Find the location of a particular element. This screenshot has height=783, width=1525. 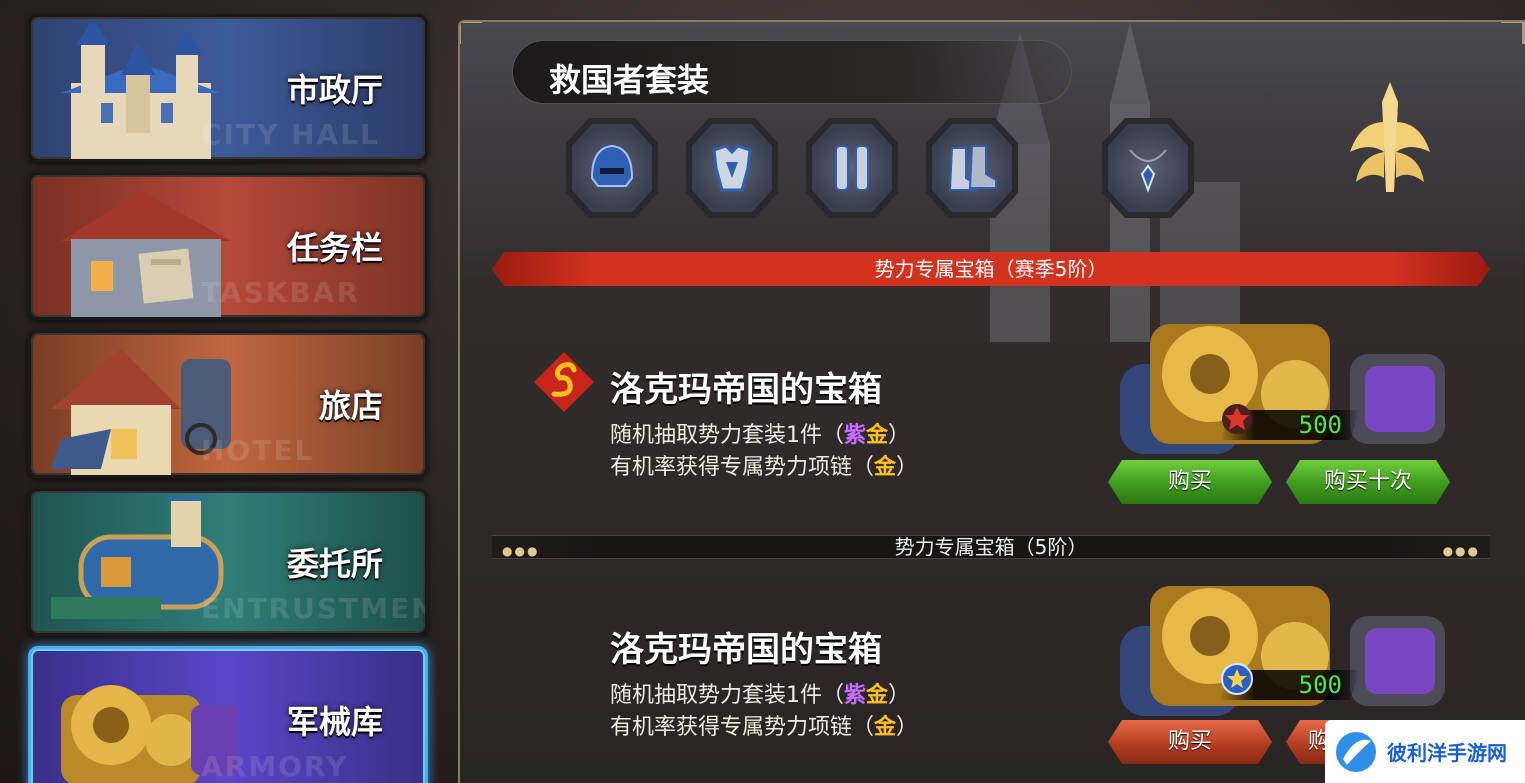

armor-icon is located at coordinates (732, 168).